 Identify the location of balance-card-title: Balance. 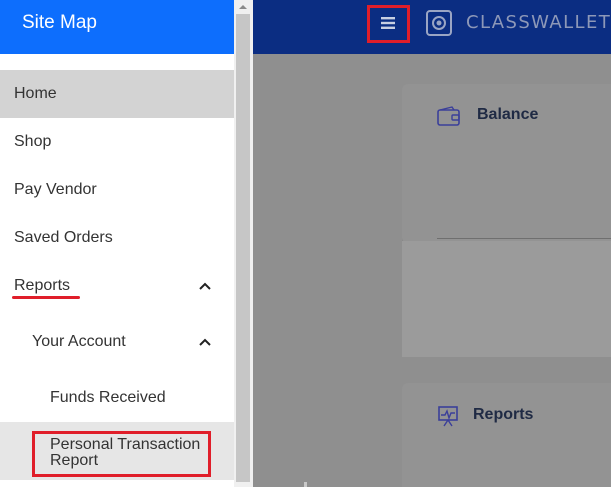
(508, 114).